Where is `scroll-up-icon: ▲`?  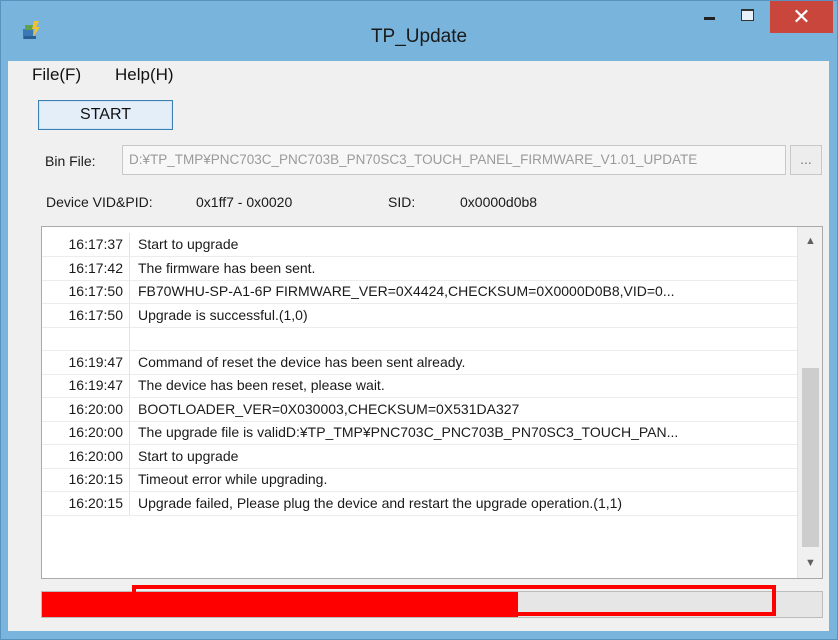 scroll-up-icon: ▲ is located at coordinates (810, 242).